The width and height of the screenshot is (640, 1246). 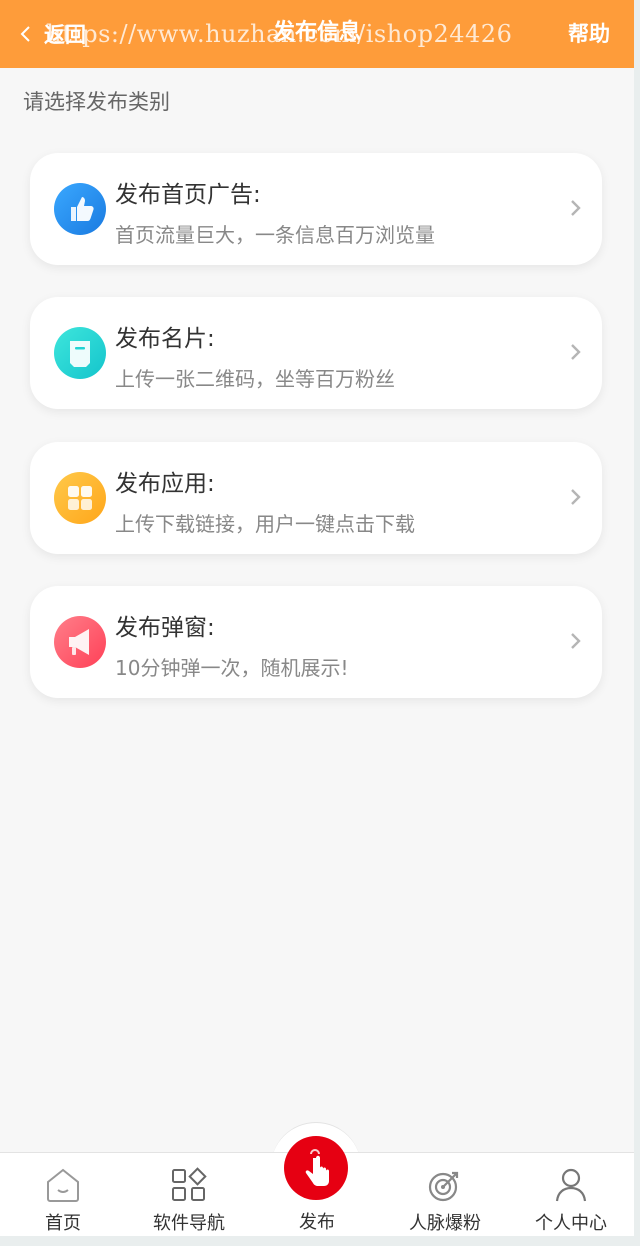 I want to click on tab-fans: 人脉爆粉, so click(x=445, y=1194).